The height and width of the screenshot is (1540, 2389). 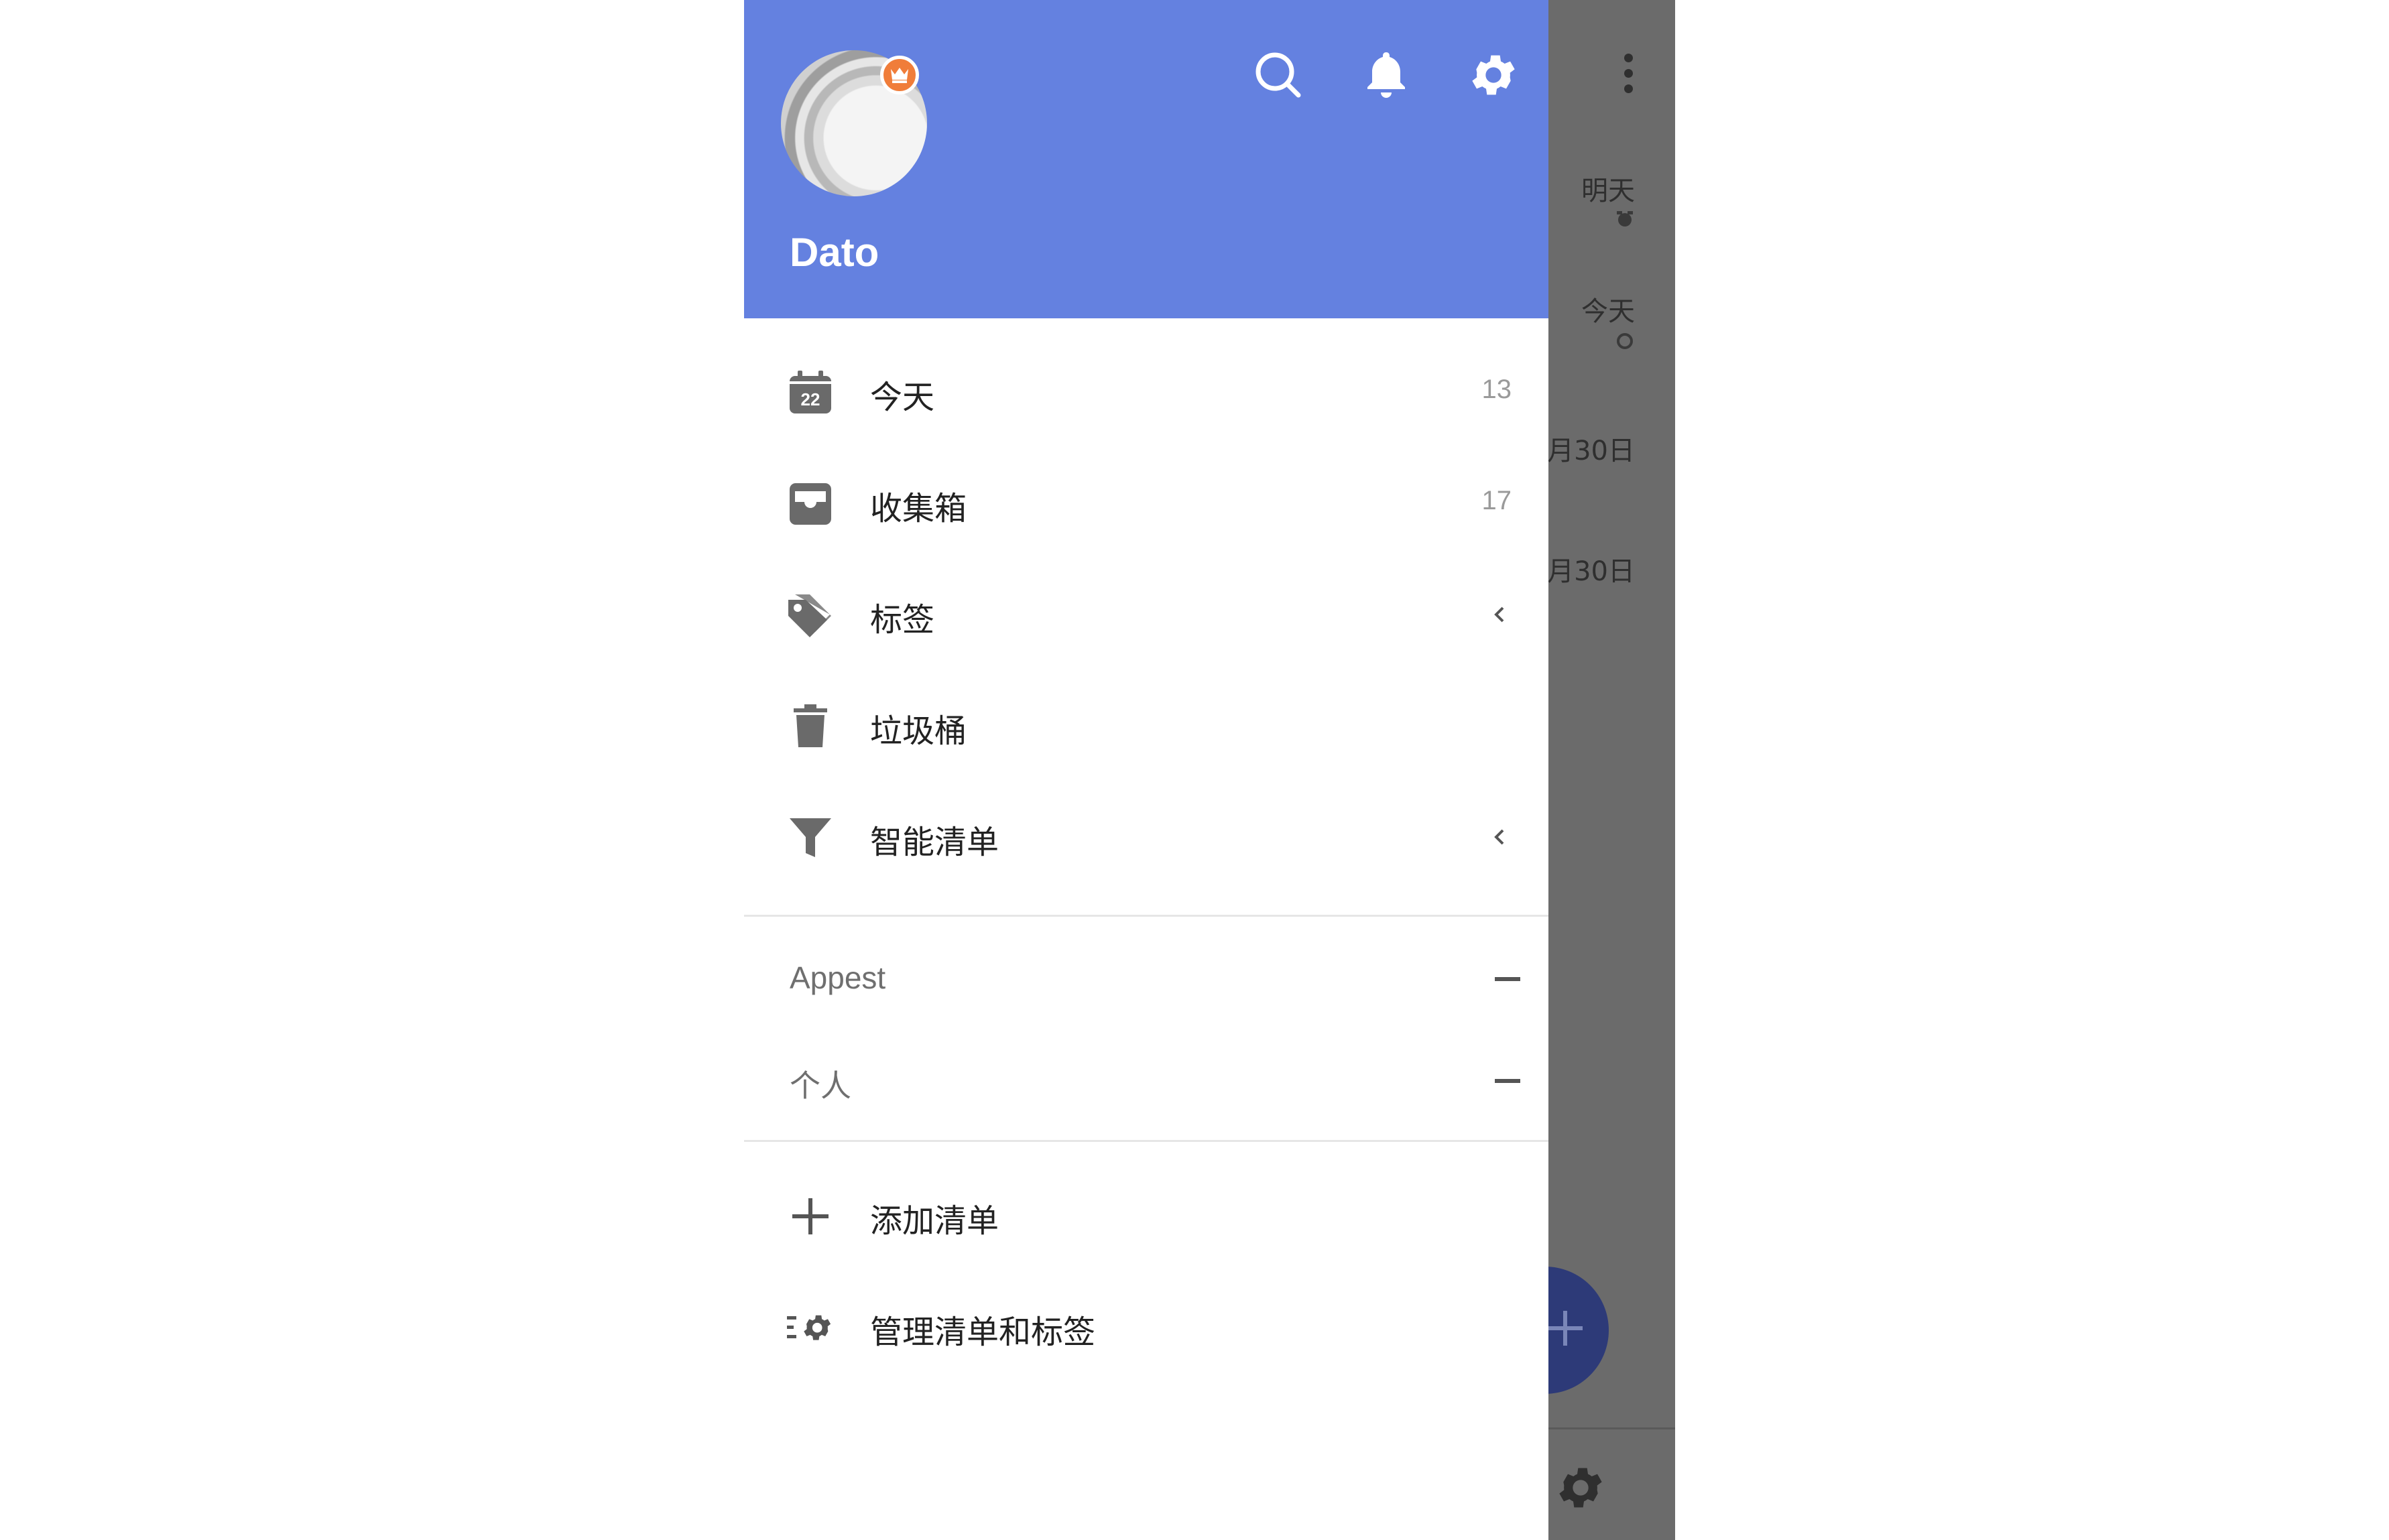 I want to click on more-options-icon, so click(x=1628, y=78).